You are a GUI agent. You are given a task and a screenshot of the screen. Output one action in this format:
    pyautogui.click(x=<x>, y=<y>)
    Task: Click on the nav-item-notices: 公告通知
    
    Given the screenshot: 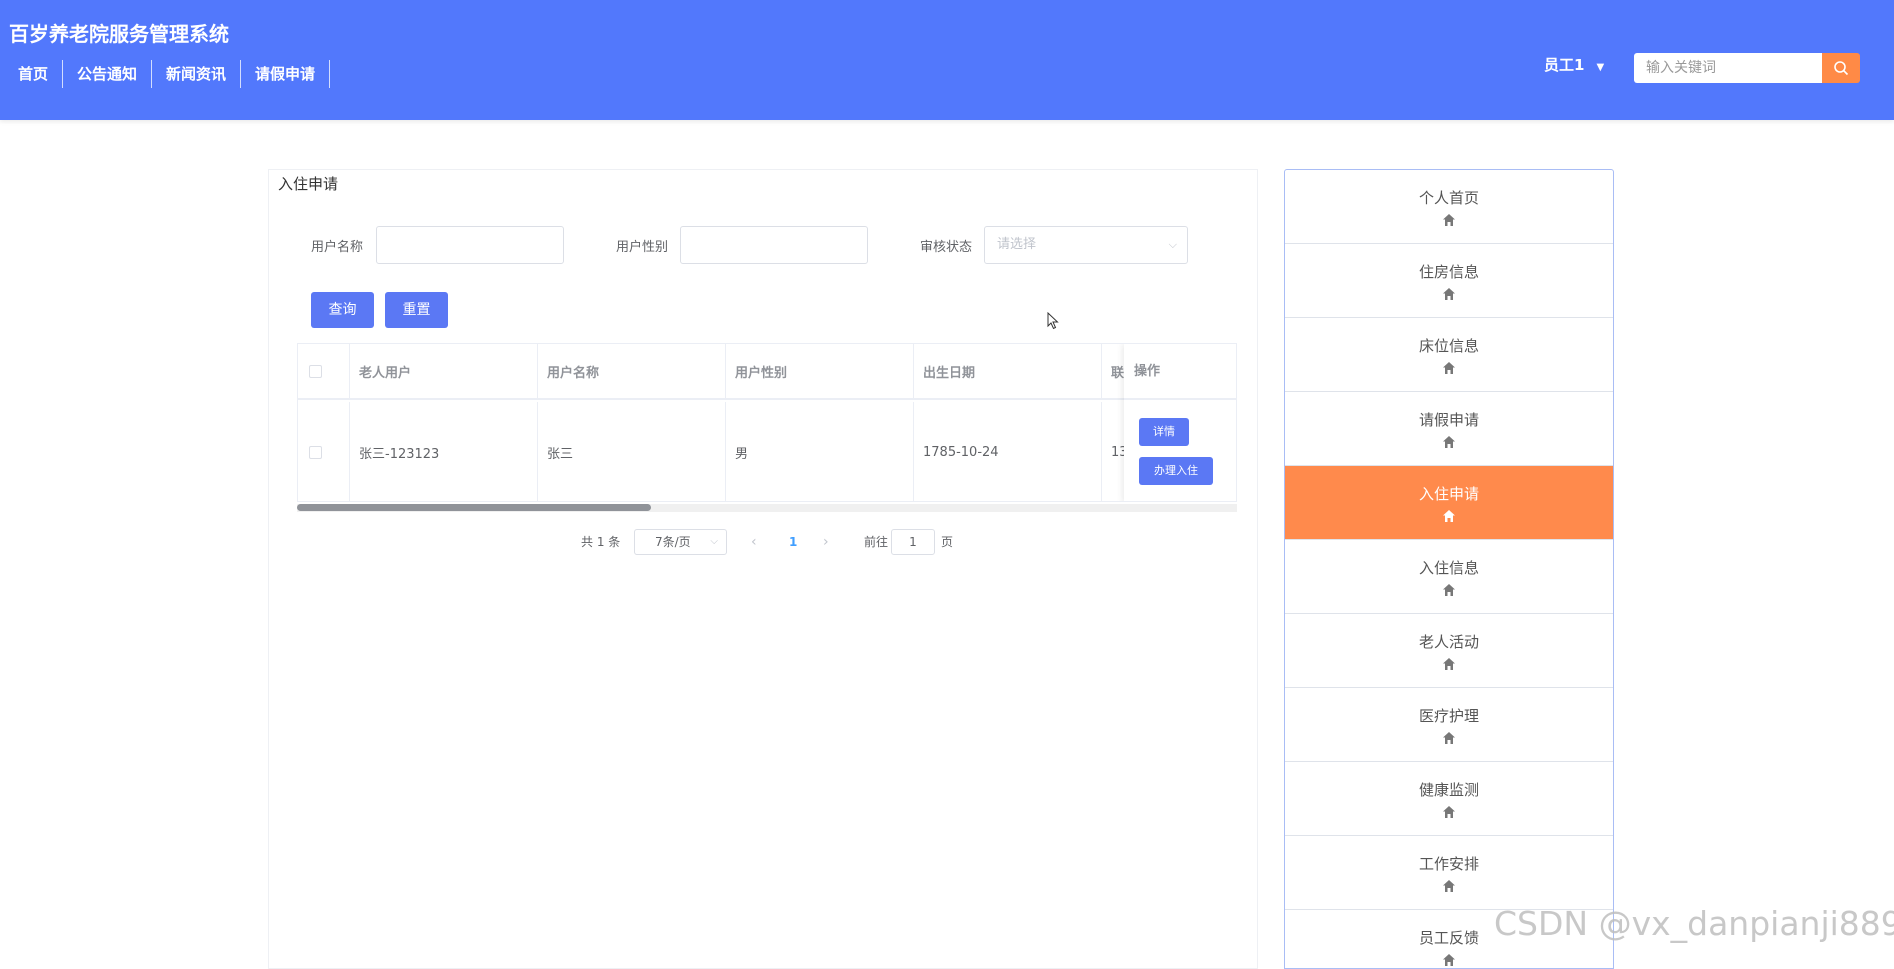 What is the action you would take?
    pyautogui.click(x=108, y=74)
    